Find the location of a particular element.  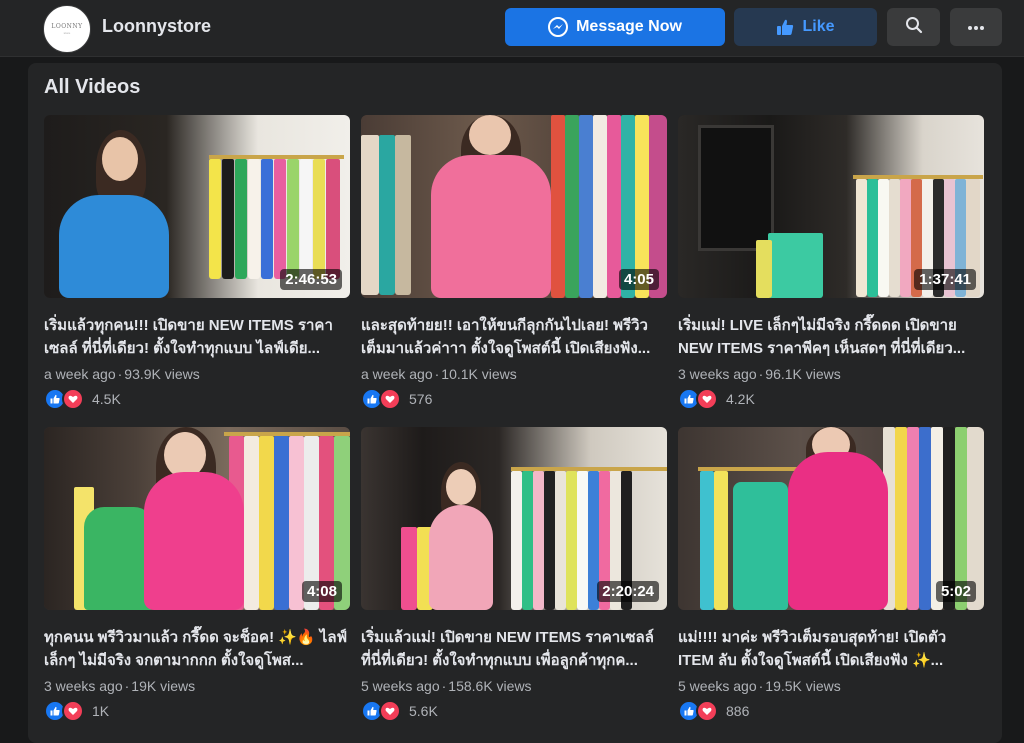

video-meta: 5 weeks ago · 19.5K views is located at coordinates (759, 686).